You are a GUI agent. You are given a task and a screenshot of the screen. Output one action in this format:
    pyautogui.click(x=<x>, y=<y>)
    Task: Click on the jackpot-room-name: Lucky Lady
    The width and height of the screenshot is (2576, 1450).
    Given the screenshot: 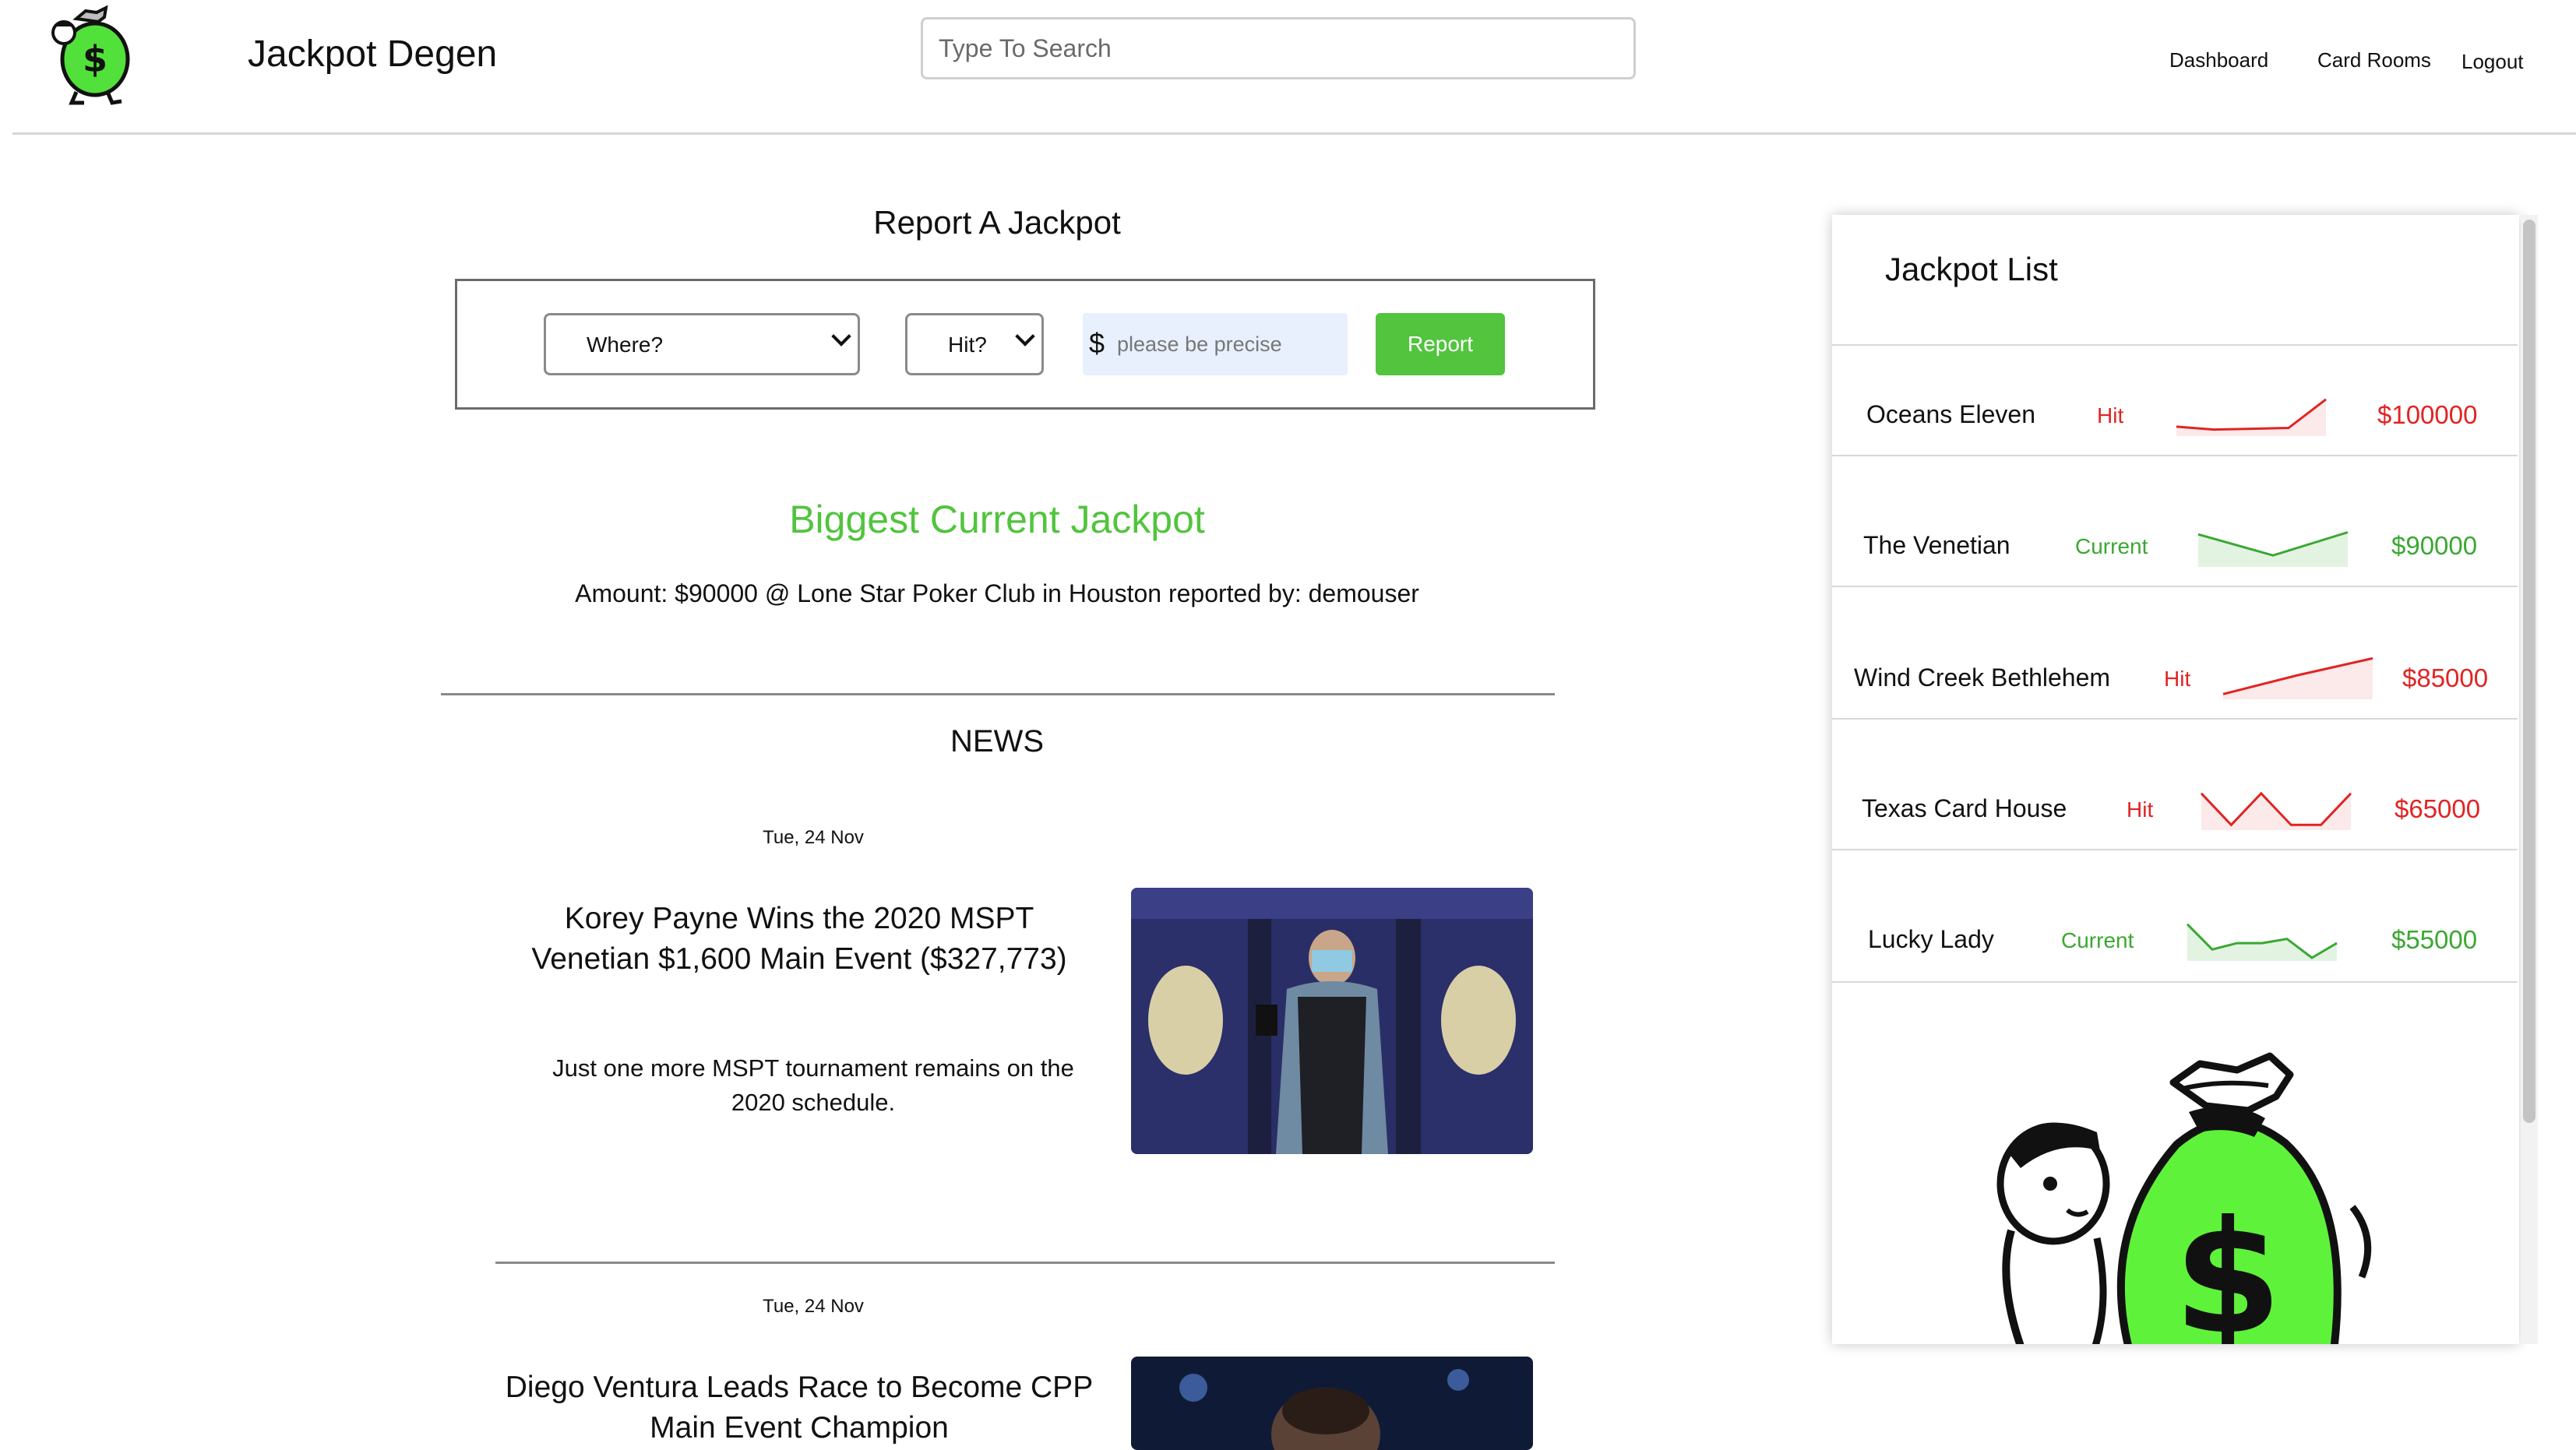 What is the action you would take?
    pyautogui.click(x=1931, y=939)
    